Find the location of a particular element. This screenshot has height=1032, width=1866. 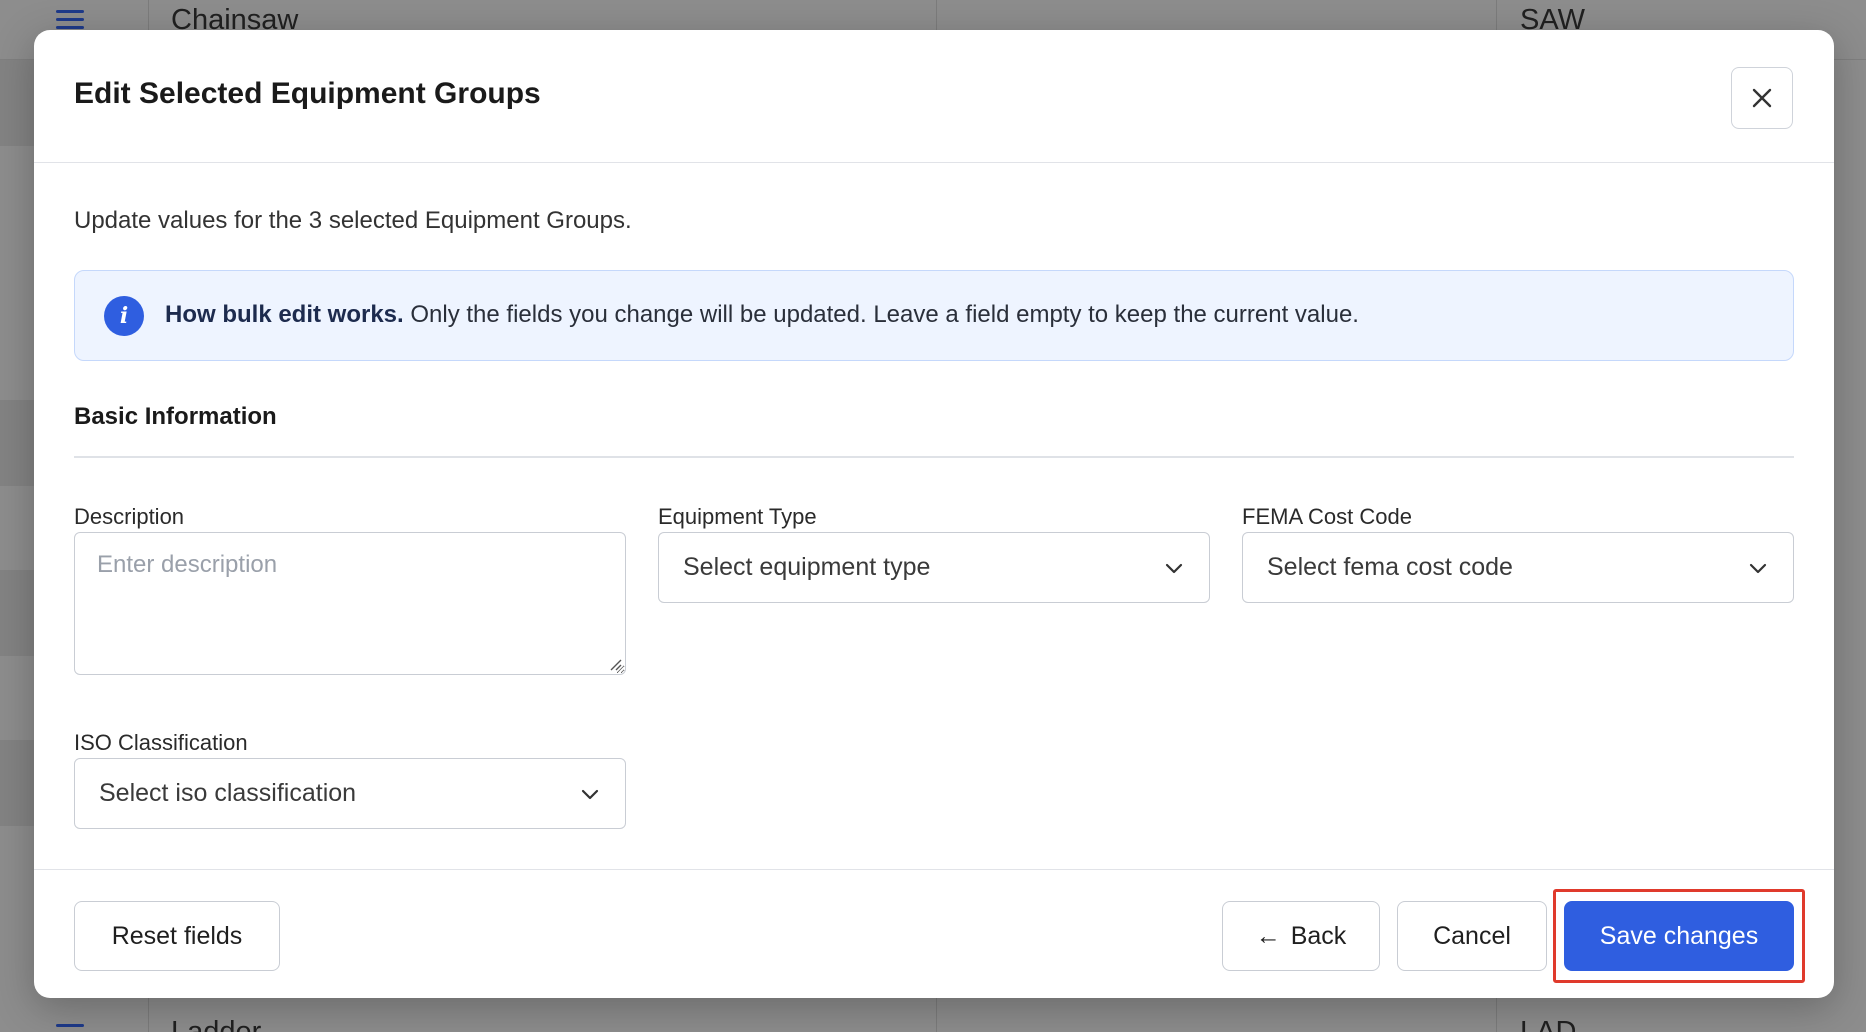

iso-classification-label: ISO Classification is located at coordinates (161, 742).